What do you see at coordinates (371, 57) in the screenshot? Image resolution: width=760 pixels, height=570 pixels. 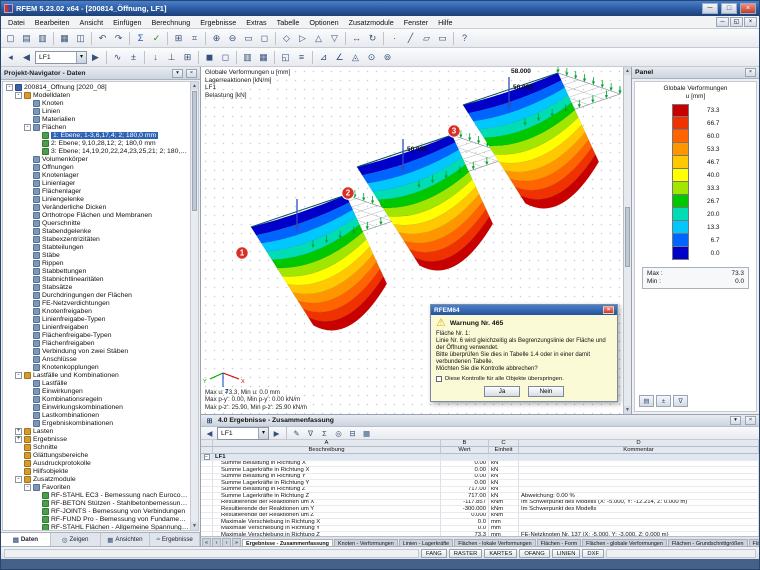 I see `center-icon: ⊙` at bounding box center [371, 57].